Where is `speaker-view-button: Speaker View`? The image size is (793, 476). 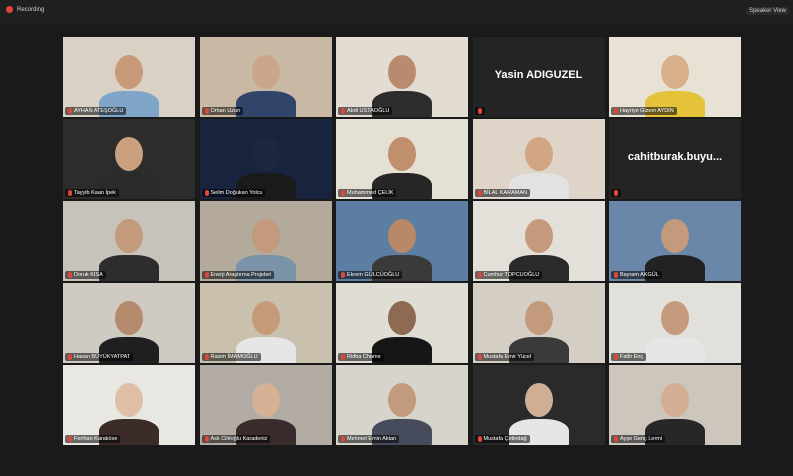
speaker-view-button: Speaker View is located at coordinates (767, 11).